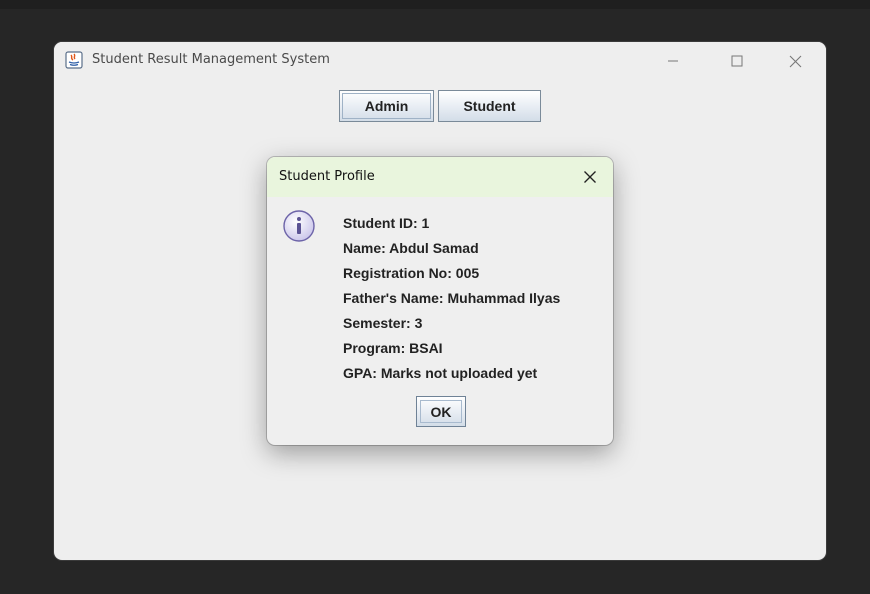 Image resolution: width=870 pixels, height=594 pixels. I want to click on ok-button-label: OK, so click(441, 411).